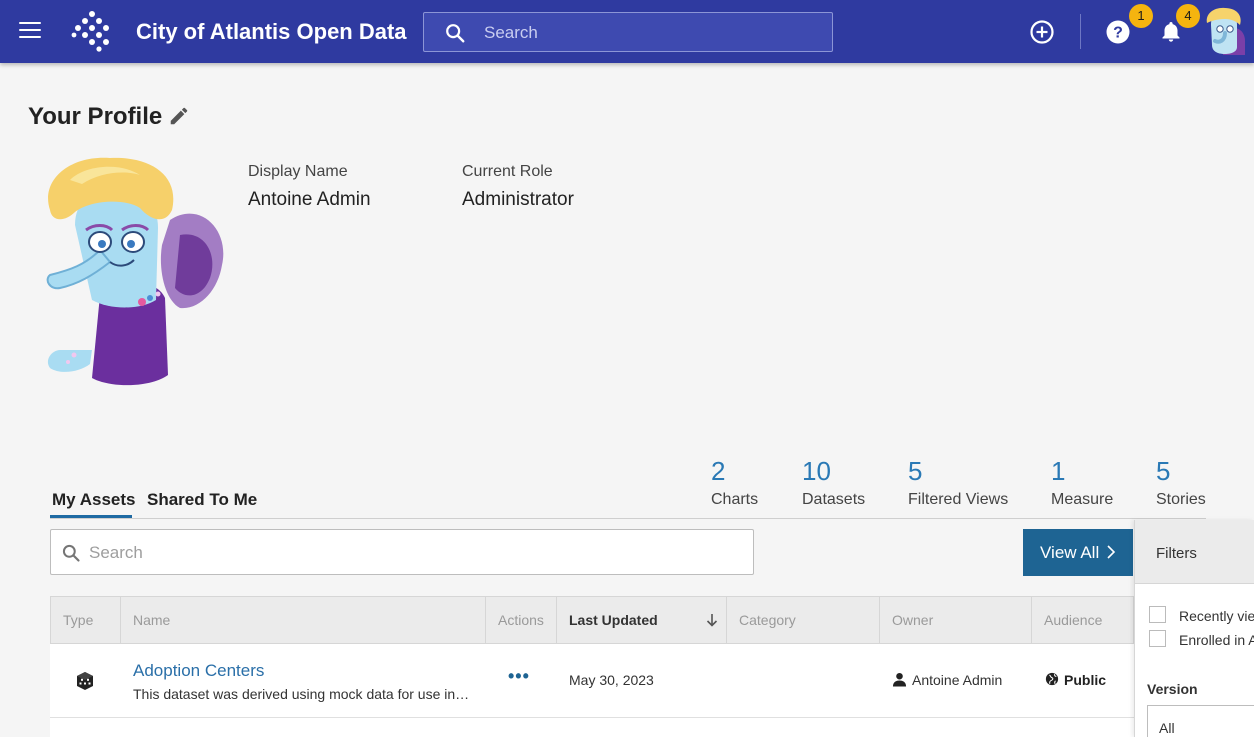 Image resolution: width=1254 pixels, height=737 pixels. I want to click on tab-my-assets: My Assets, so click(93, 500).